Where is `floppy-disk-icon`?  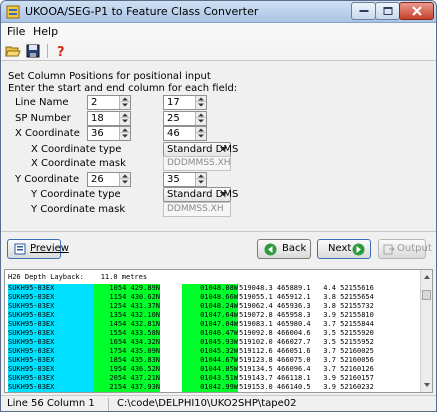 floppy-disk-icon is located at coordinates (33, 51).